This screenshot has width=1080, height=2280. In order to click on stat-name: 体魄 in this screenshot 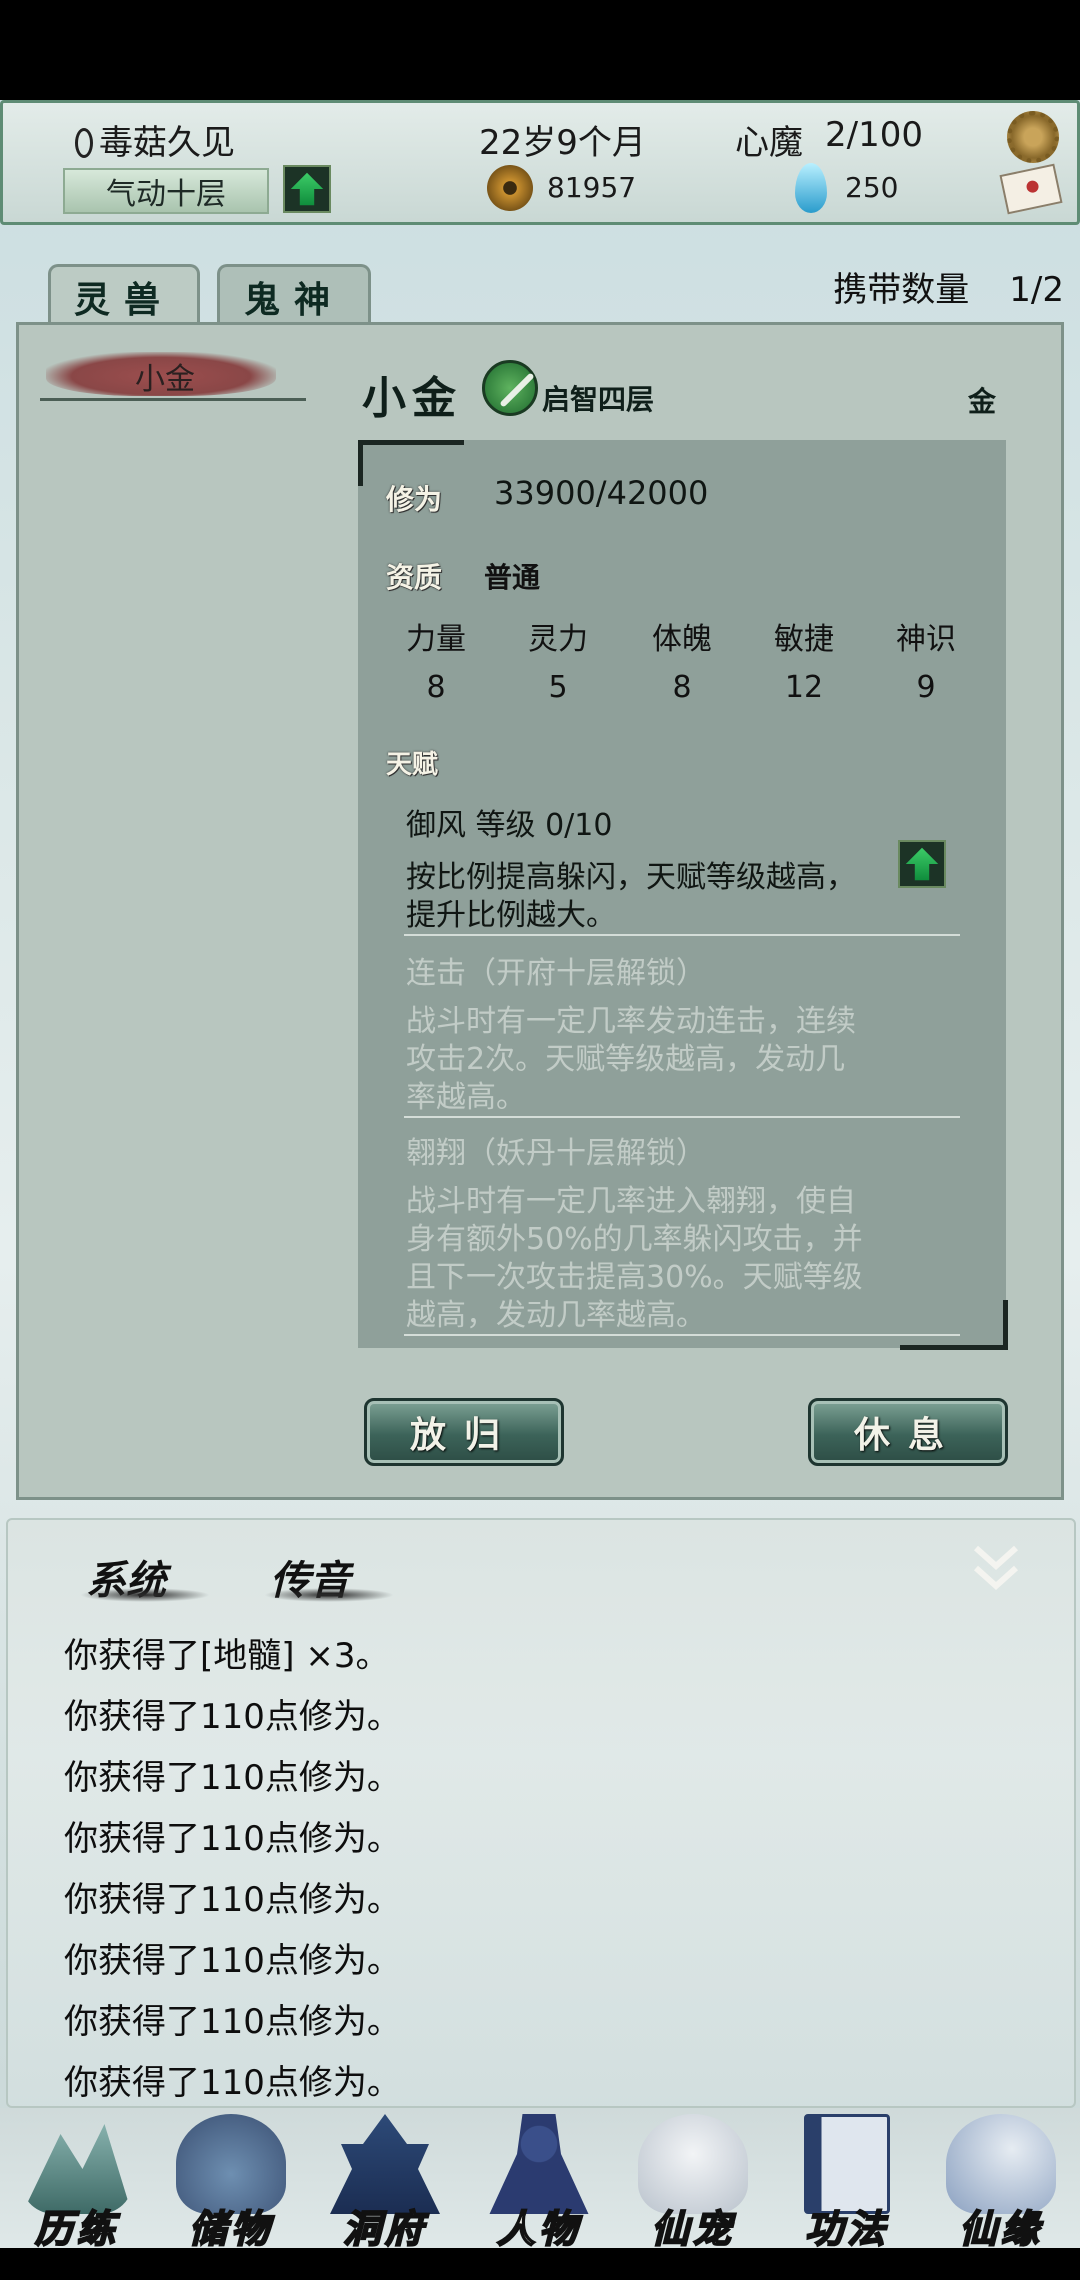, I will do `click(682, 639)`.